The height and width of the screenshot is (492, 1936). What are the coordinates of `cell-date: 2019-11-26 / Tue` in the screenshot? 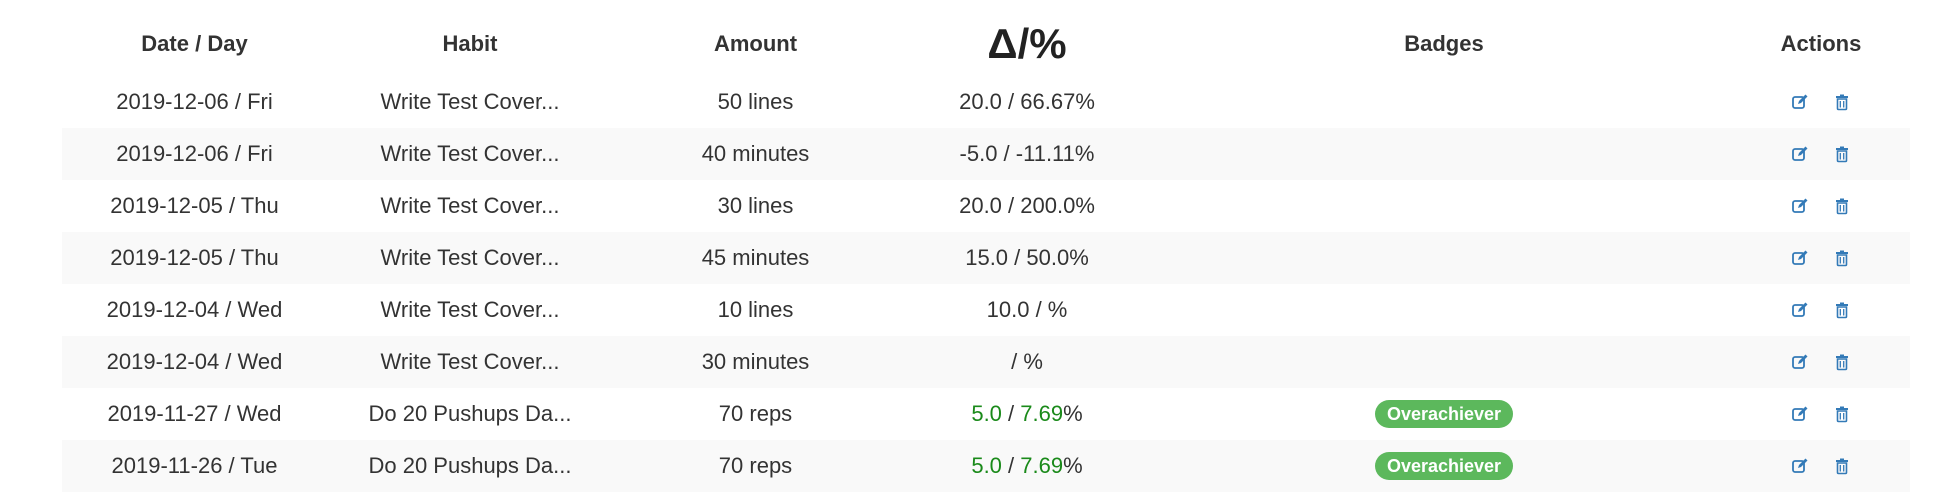 It's located at (194, 465).